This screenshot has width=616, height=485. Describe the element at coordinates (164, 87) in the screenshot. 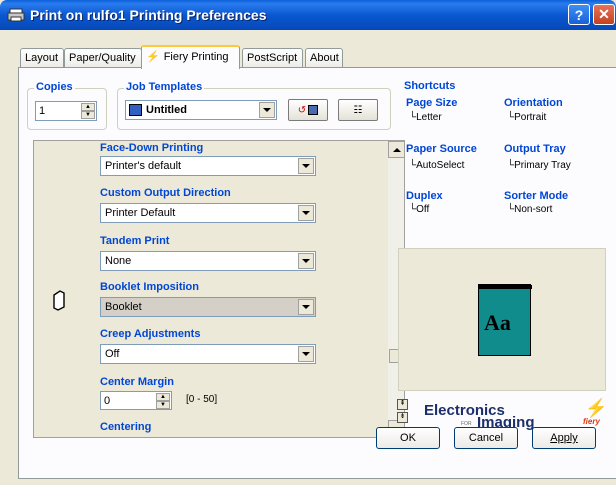

I see `job-templates-label: Job Templates` at that location.